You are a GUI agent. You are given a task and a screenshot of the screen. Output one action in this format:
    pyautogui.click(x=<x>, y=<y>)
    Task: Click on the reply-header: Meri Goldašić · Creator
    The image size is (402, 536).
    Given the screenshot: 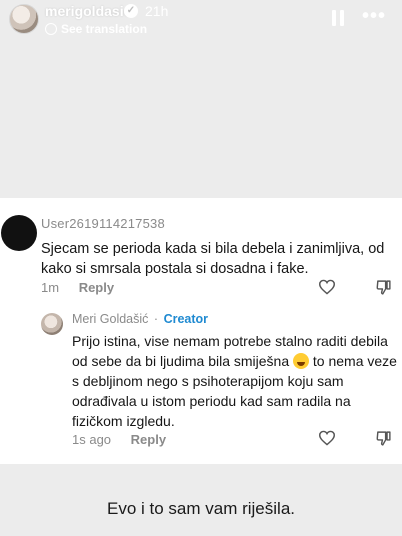 What is the action you would take?
    pyautogui.click(x=140, y=319)
    